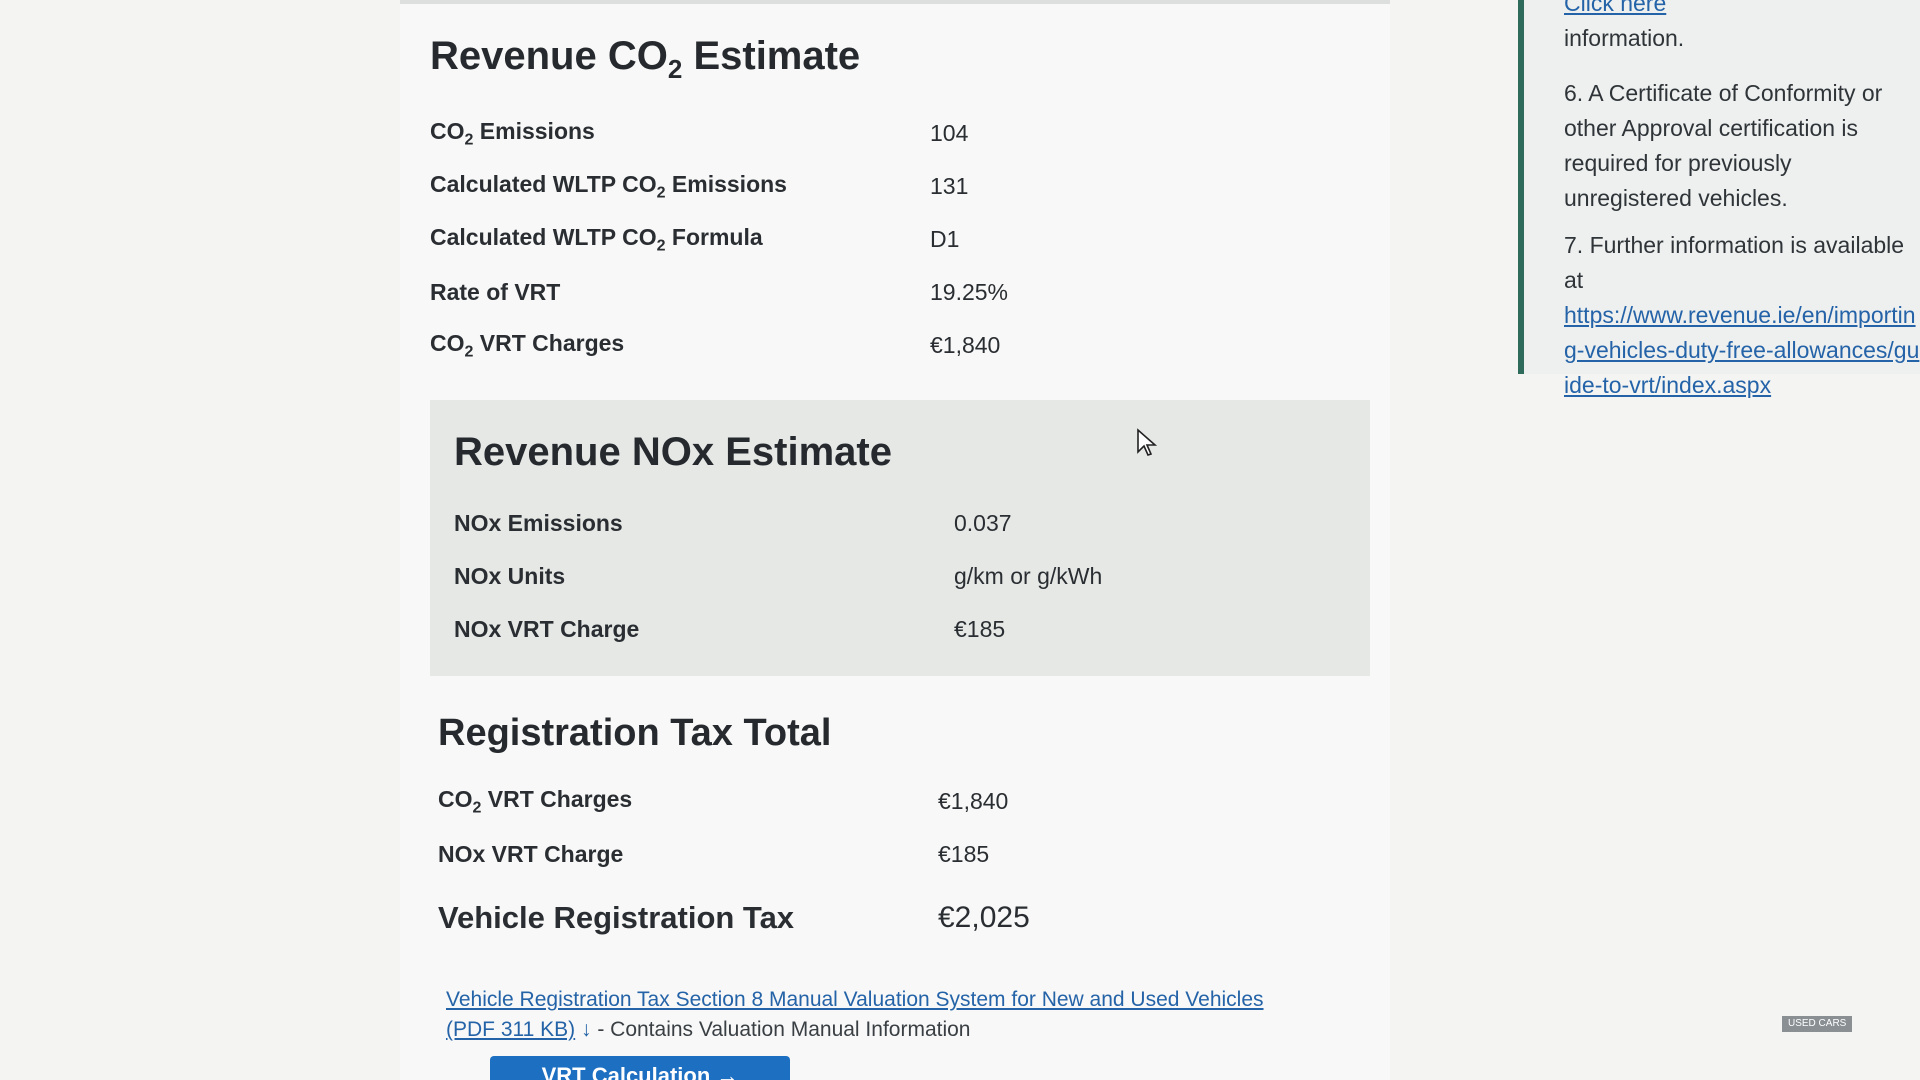  What do you see at coordinates (945, 239) in the screenshot?
I see `row-value: D1` at bounding box center [945, 239].